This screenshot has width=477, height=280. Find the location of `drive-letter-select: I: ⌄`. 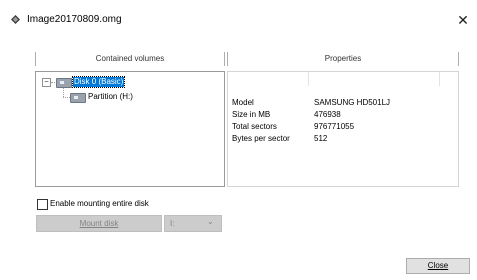

drive-letter-select: I: ⌄ is located at coordinates (193, 223).